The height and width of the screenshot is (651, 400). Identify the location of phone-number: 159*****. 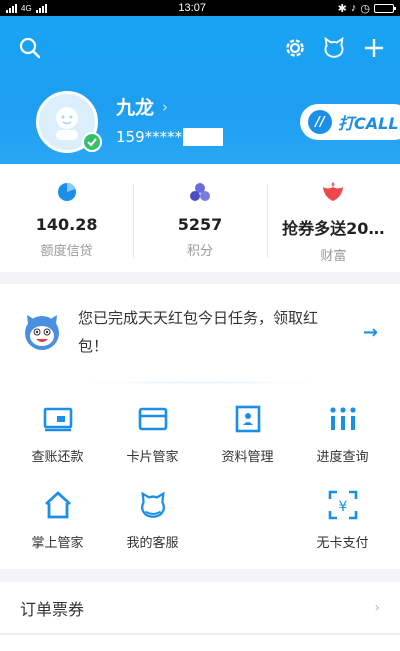
(170, 137).